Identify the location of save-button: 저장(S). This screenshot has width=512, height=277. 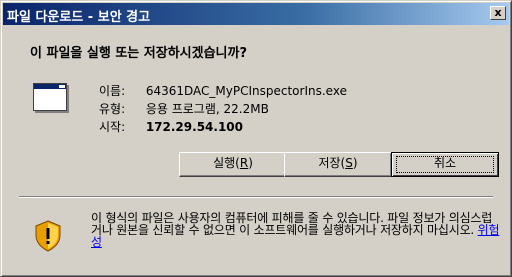
(338, 164).